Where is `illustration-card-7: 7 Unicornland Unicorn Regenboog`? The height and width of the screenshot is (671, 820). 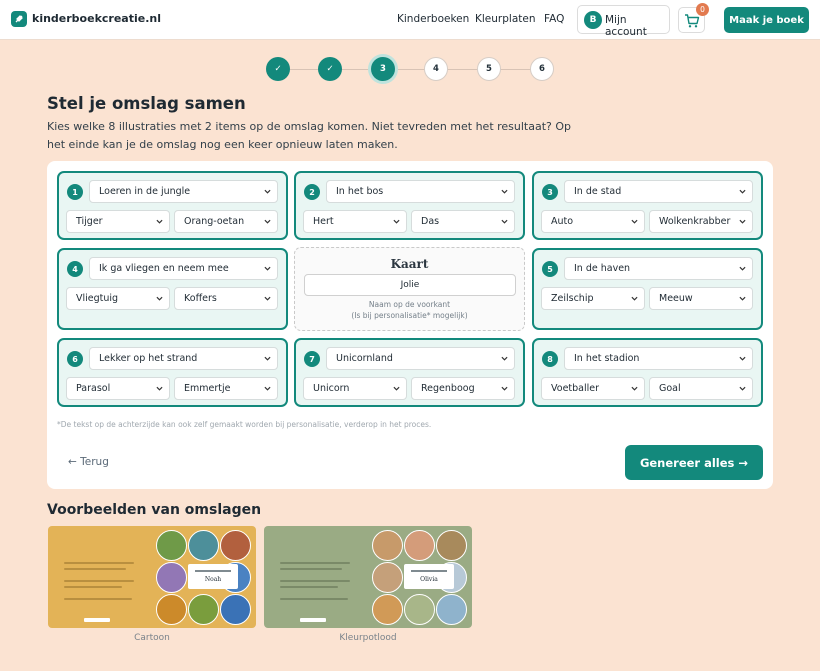 illustration-card-7: 7 Unicornland Unicorn Regenboog is located at coordinates (409, 372).